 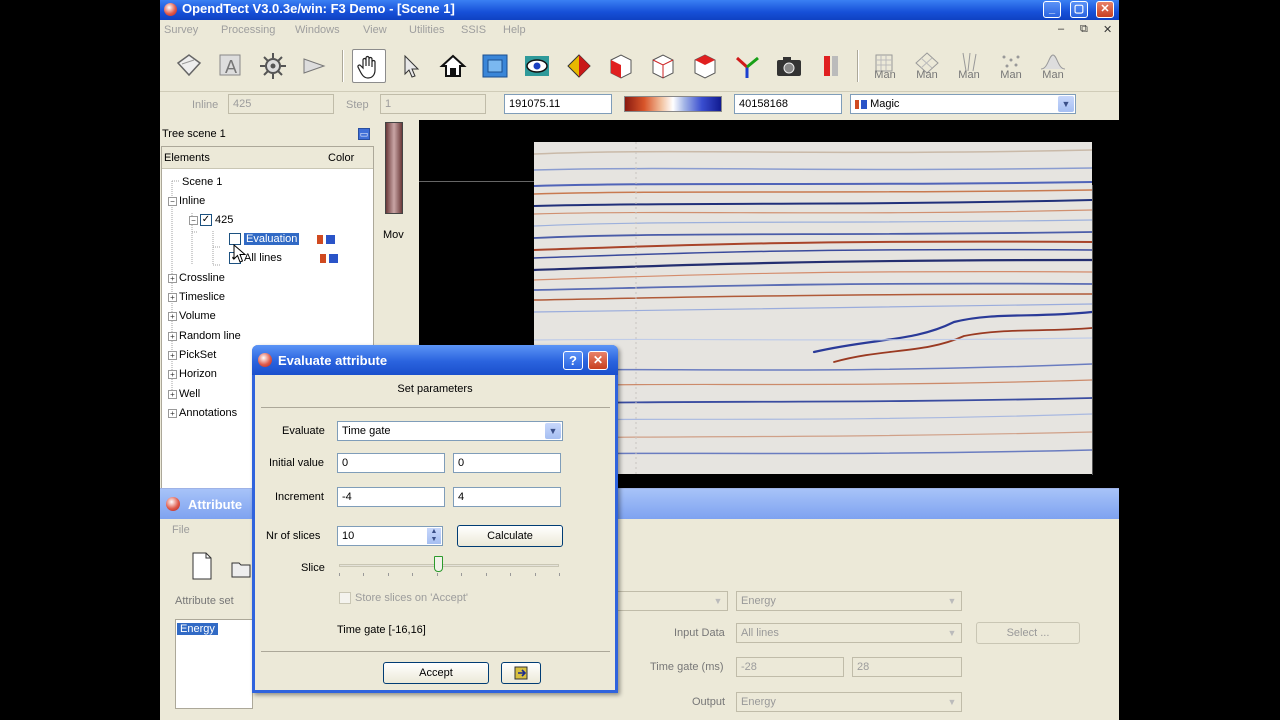 I want to click on man-inline-button: Man, so click(x=885, y=66).